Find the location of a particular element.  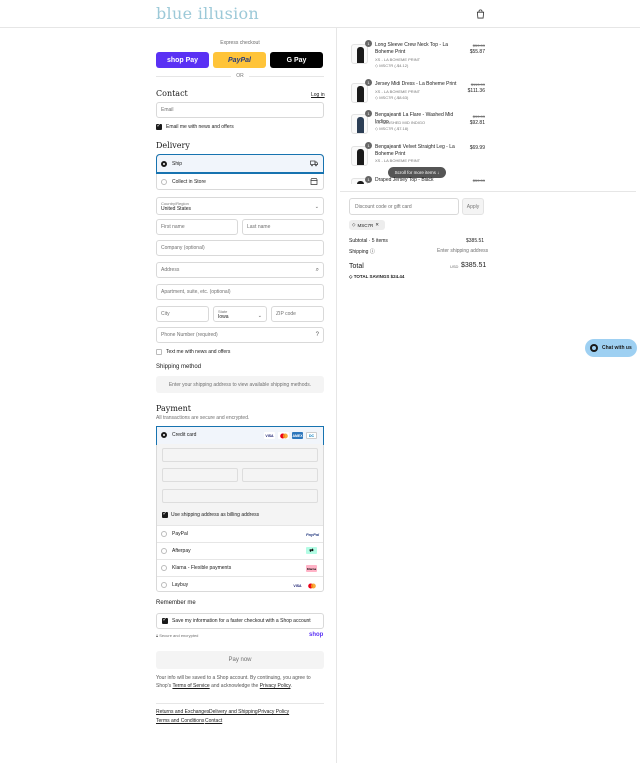

collect-radio is located at coordinates (164, 182).